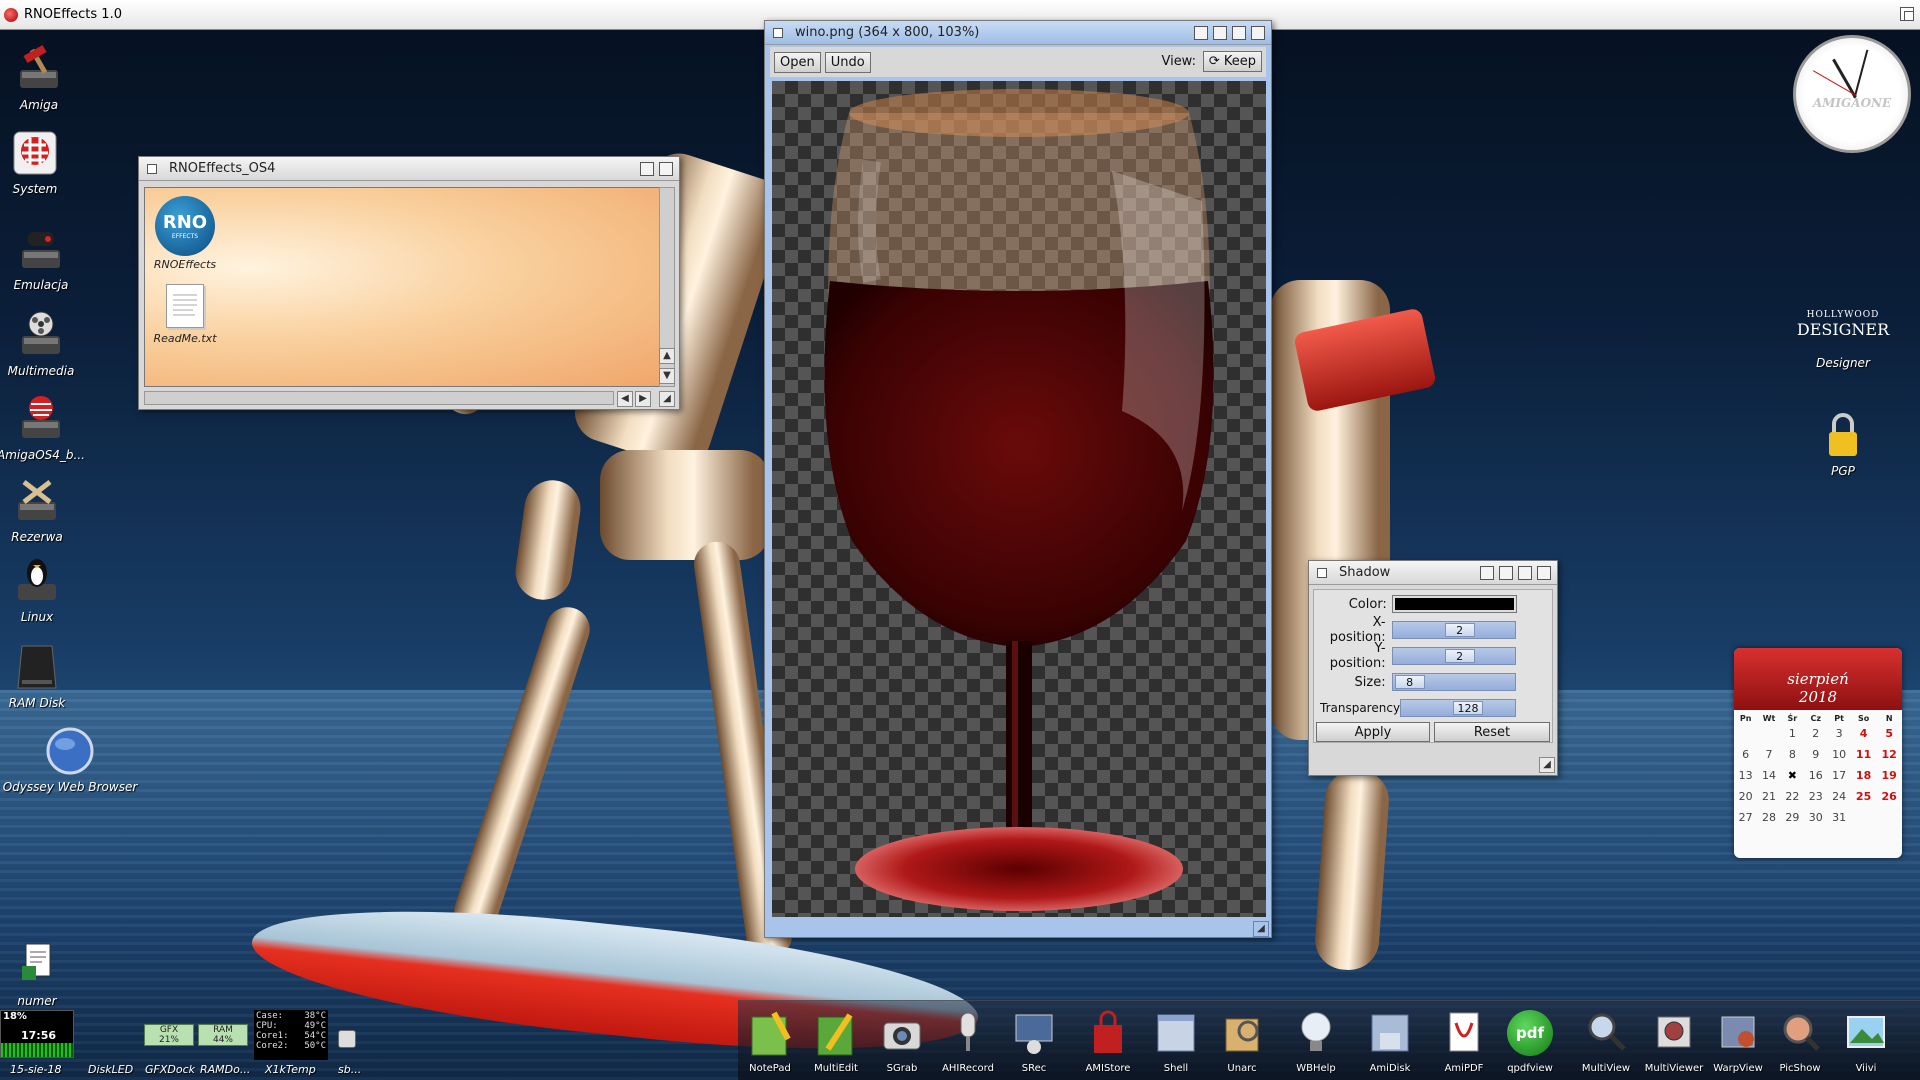 This screenshot has height=1080, width=1920. What do you see at coordinates (667, 356) in the screenshot?
I see `scroll-up-arrow-icon: ▲` at bounding box center [667, 356].